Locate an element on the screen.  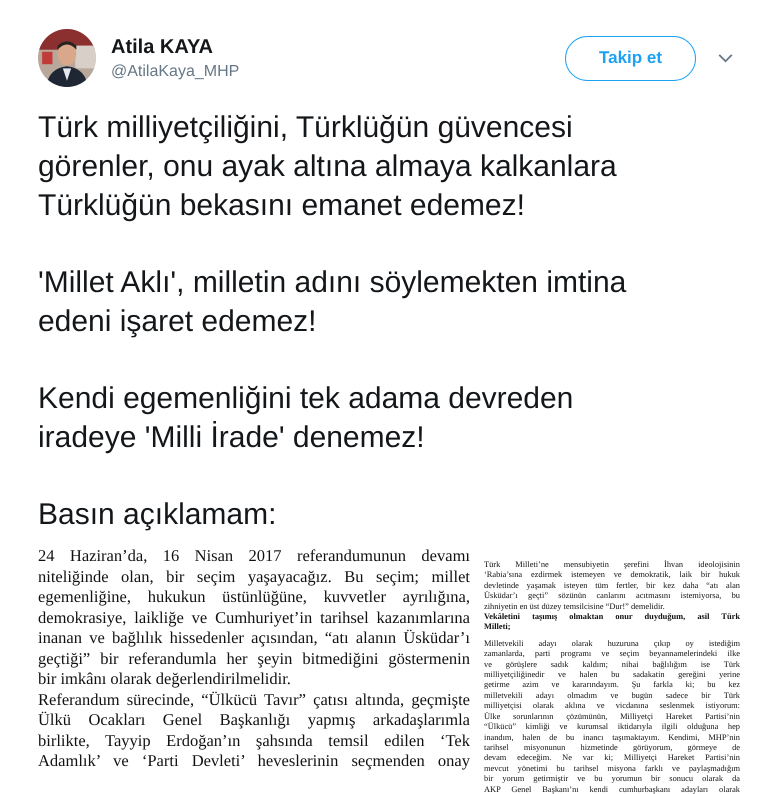
author-name: Atila KAYA is located at coordinates (338, 47).